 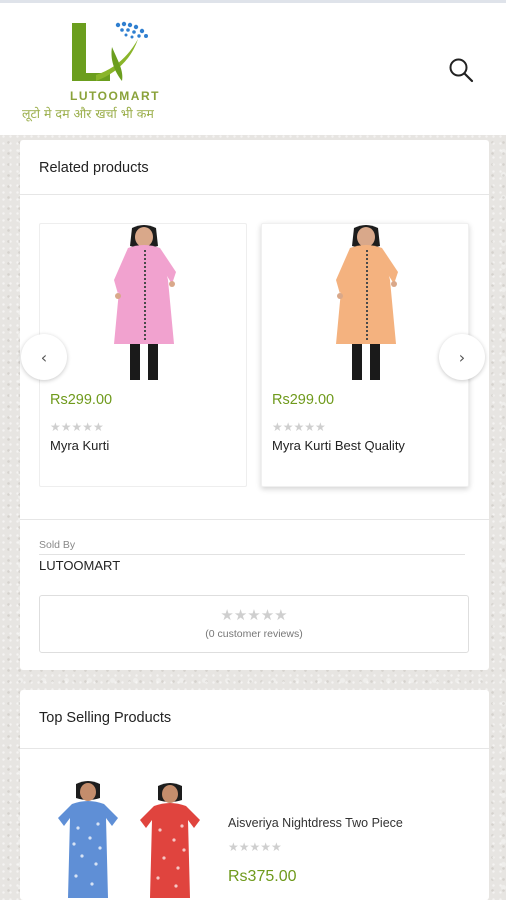 What do you see at coordinates (262, 876) in the screenshot?
I see `top-selling-product-price: Rs375.00` at bounding box center [262, 876].